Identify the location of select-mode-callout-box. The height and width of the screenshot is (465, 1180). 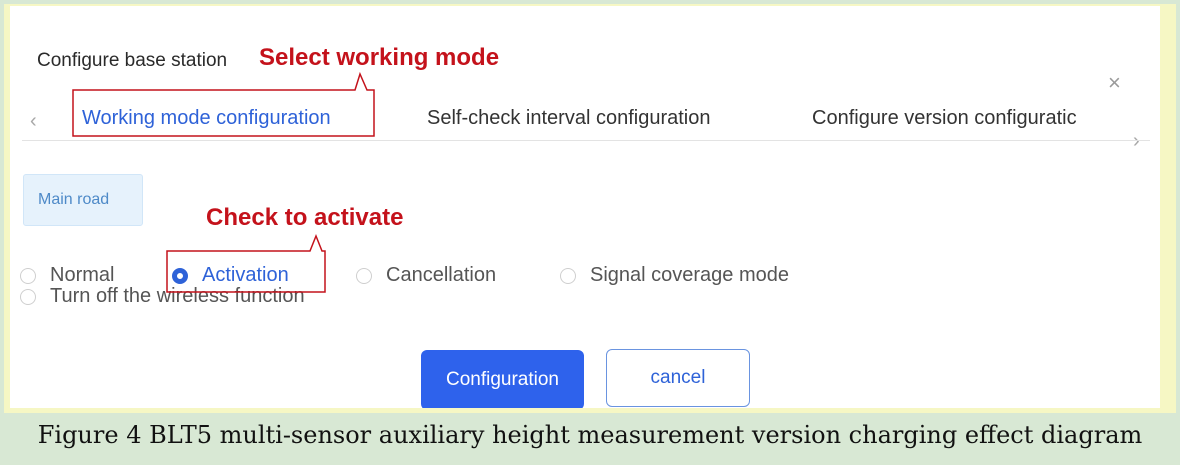
(223, 104).